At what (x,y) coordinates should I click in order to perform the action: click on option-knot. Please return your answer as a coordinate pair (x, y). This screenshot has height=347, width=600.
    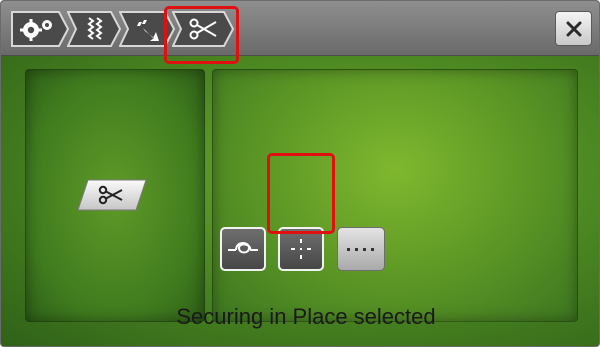
    Looking at the image, I should click on (243, 249).